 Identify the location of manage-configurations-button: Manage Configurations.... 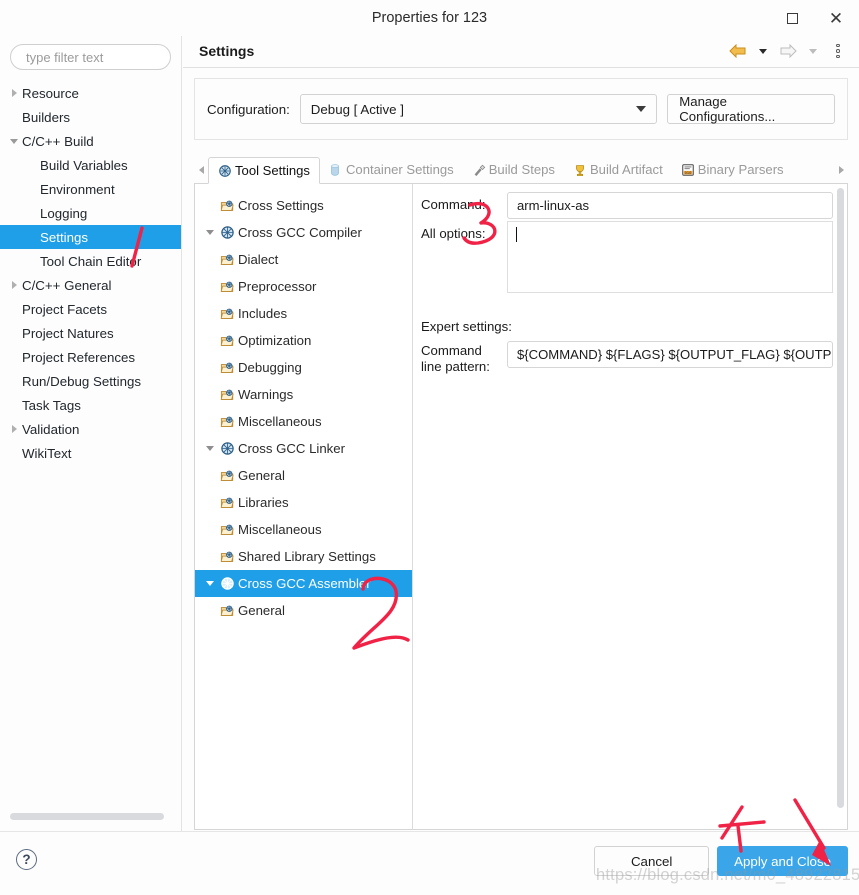
(751, 109).